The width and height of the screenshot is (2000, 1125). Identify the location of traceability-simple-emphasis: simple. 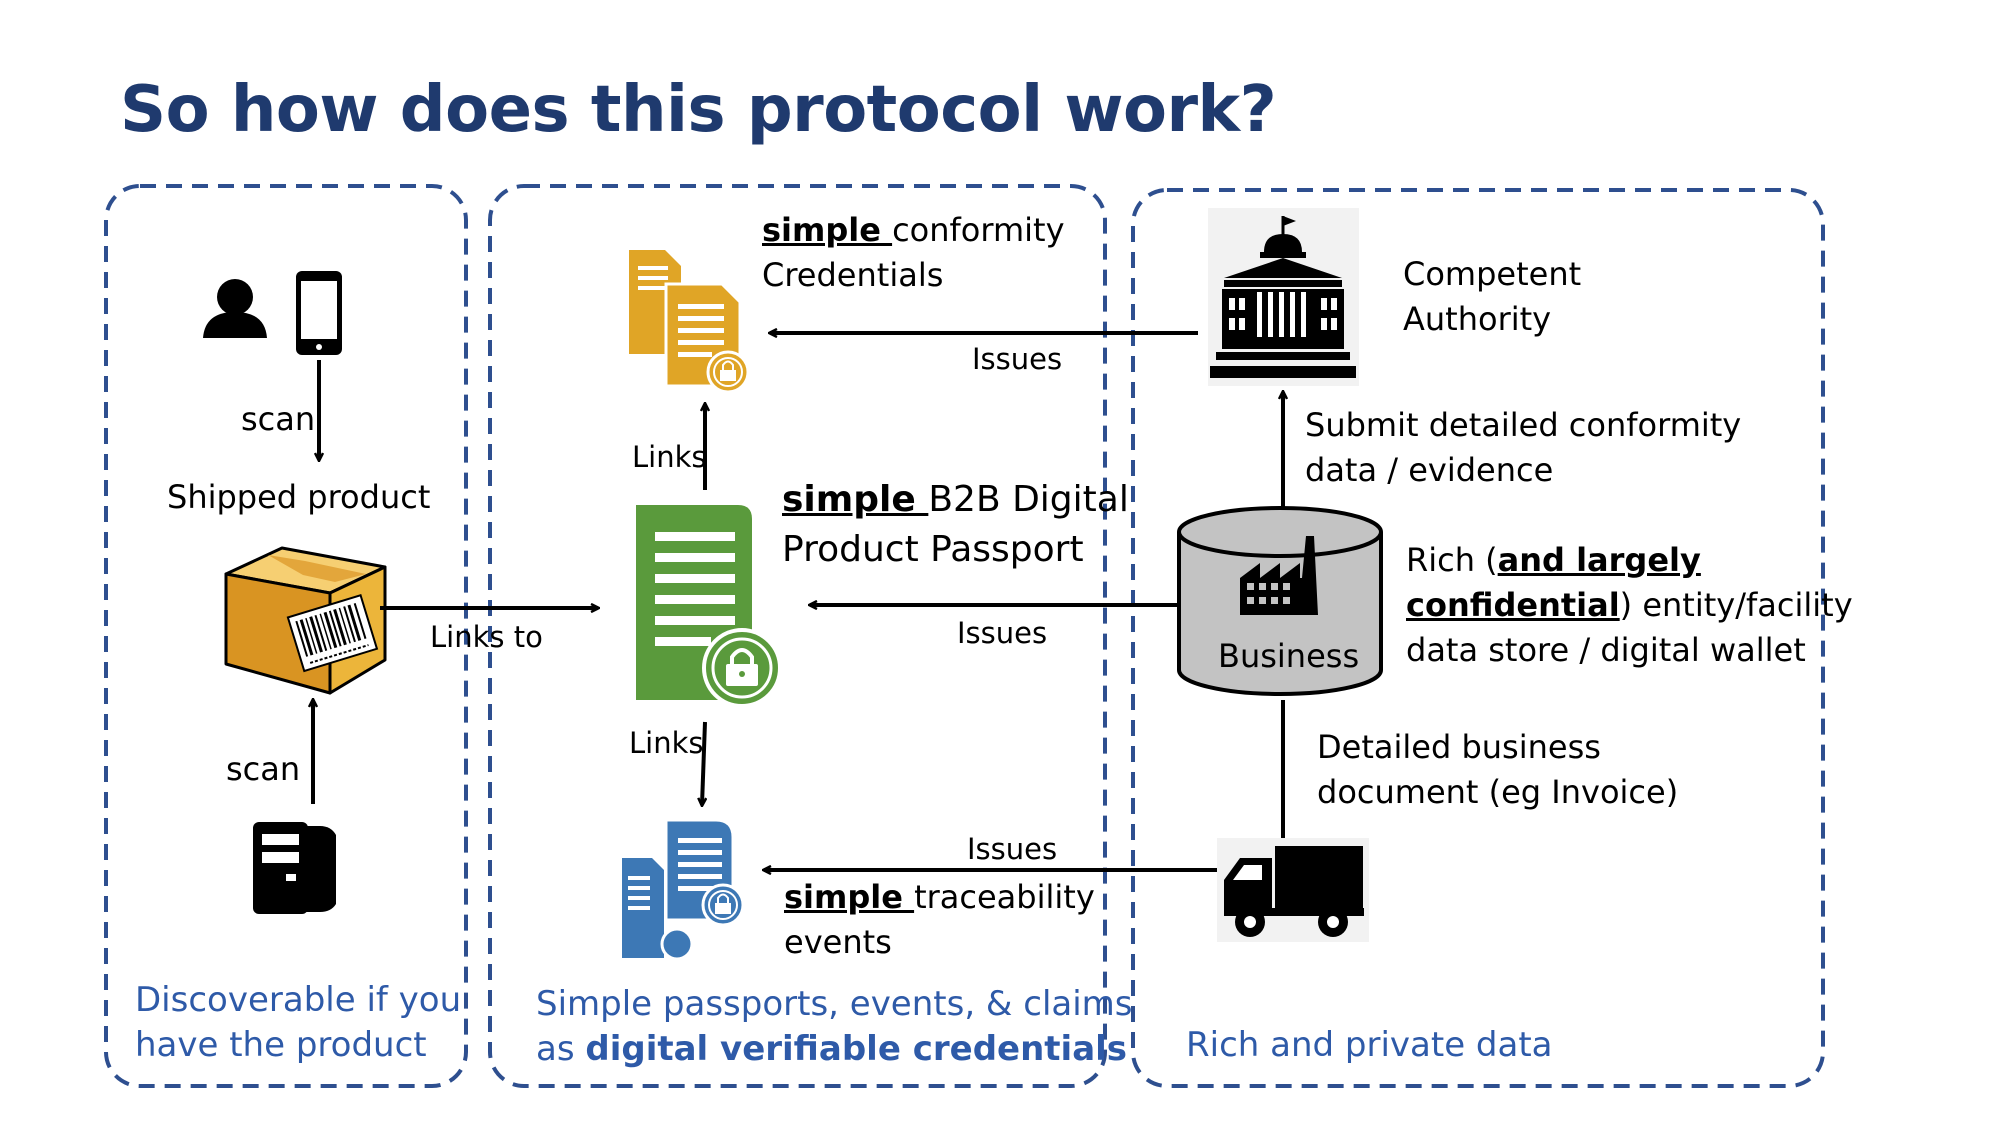
(849, 897).